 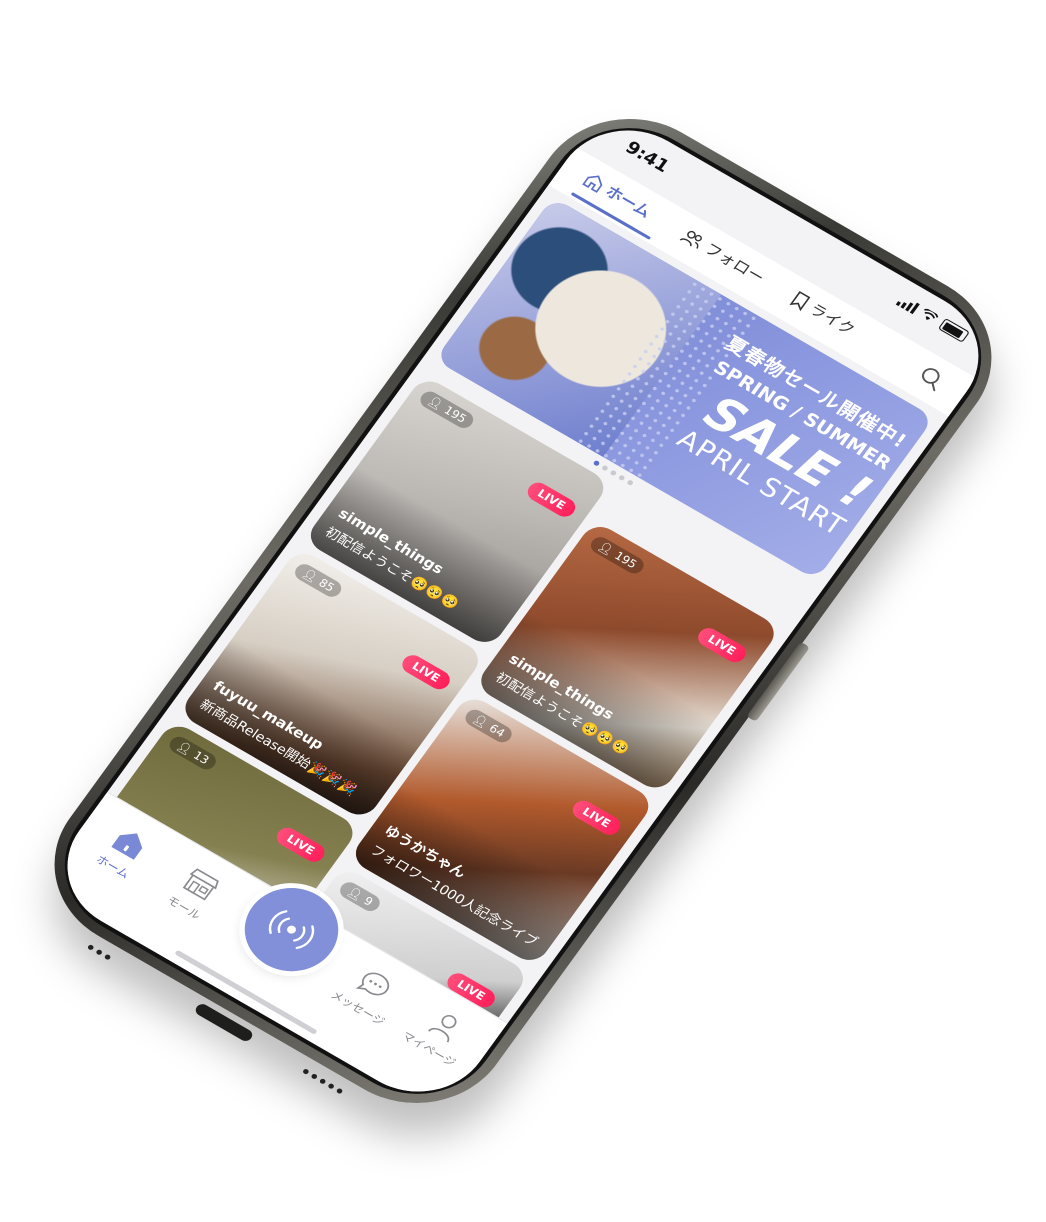 I want to click on search-icon, so click(x=930, y=380).